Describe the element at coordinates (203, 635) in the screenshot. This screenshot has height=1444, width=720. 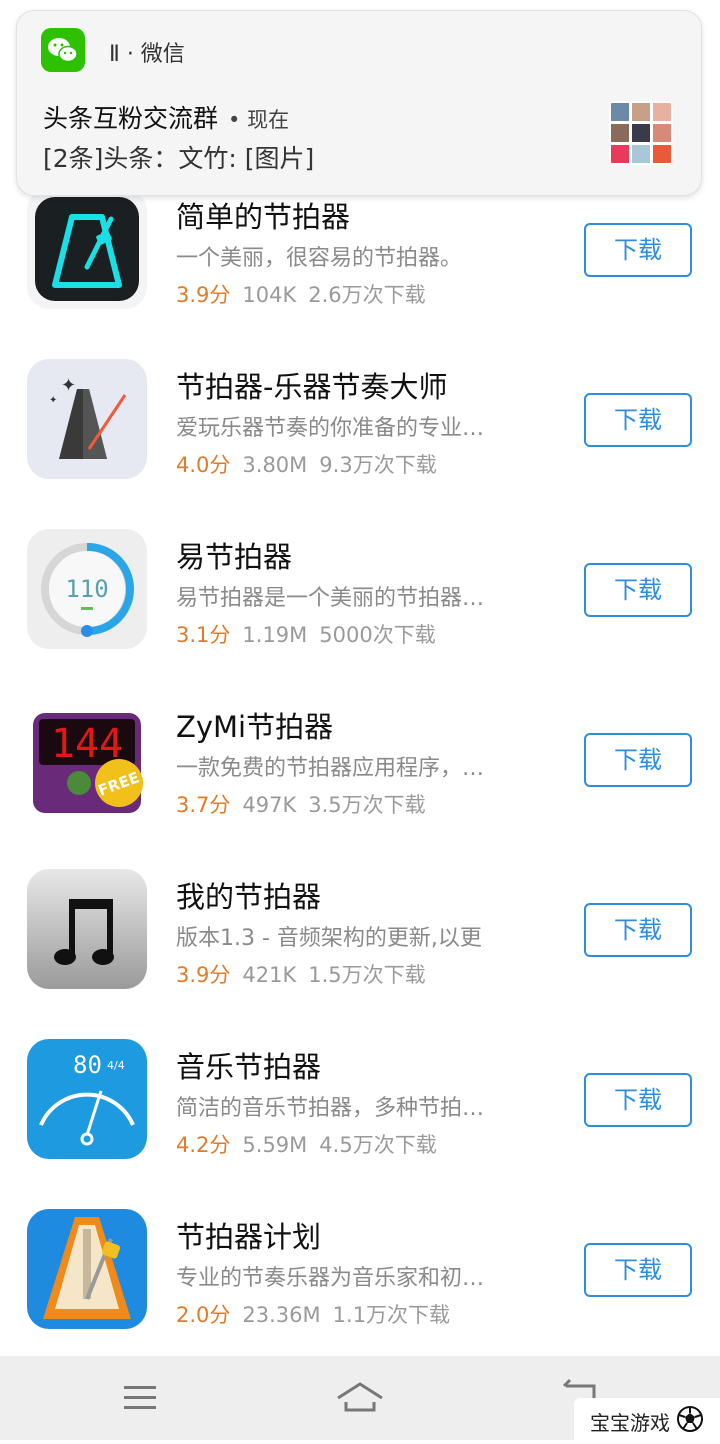
I see `app-score: 3.1分` at that location.